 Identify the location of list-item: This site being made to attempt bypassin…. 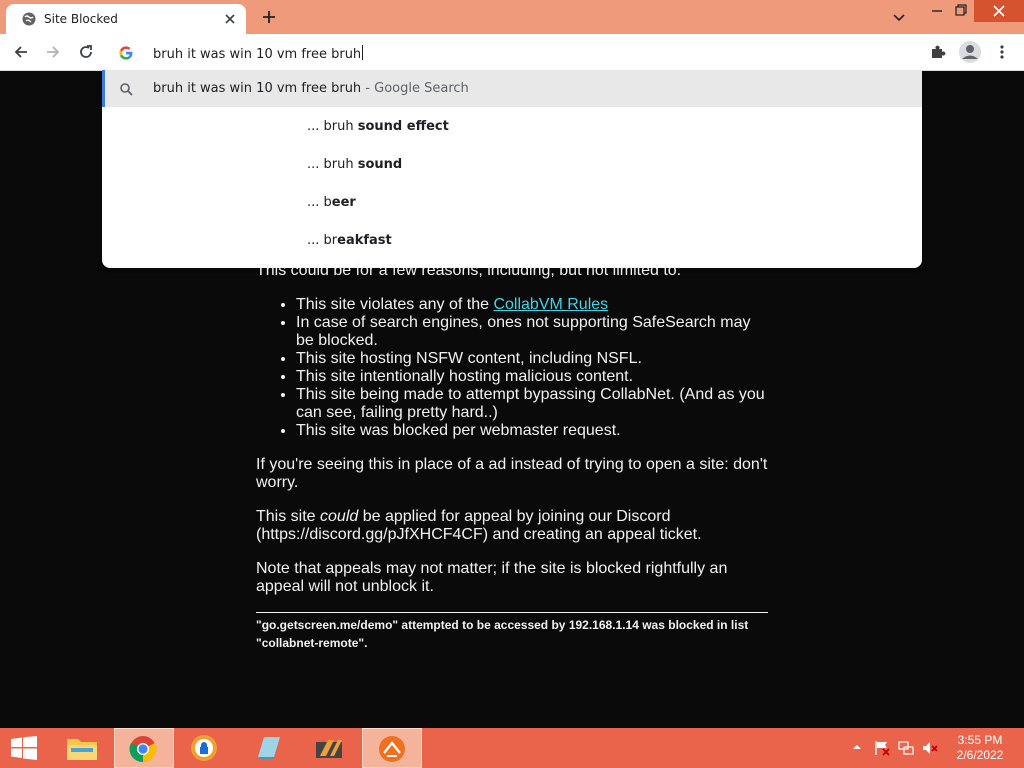
(532, 404).